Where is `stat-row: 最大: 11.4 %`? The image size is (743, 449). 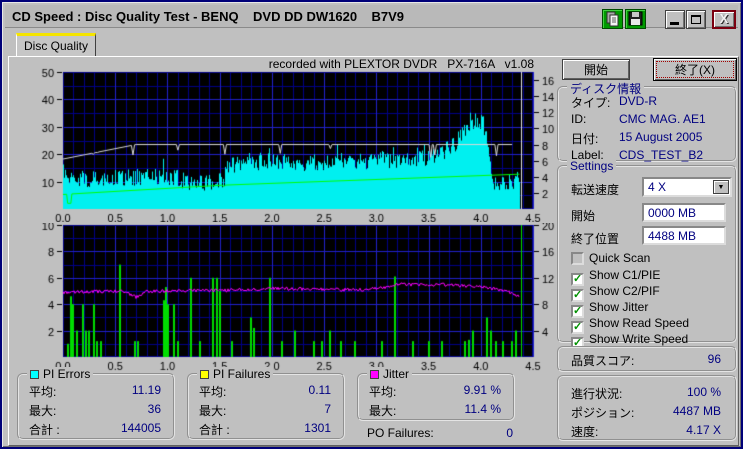 stat-row: 最大: 11.4 % is located at coordinates (436, 410).